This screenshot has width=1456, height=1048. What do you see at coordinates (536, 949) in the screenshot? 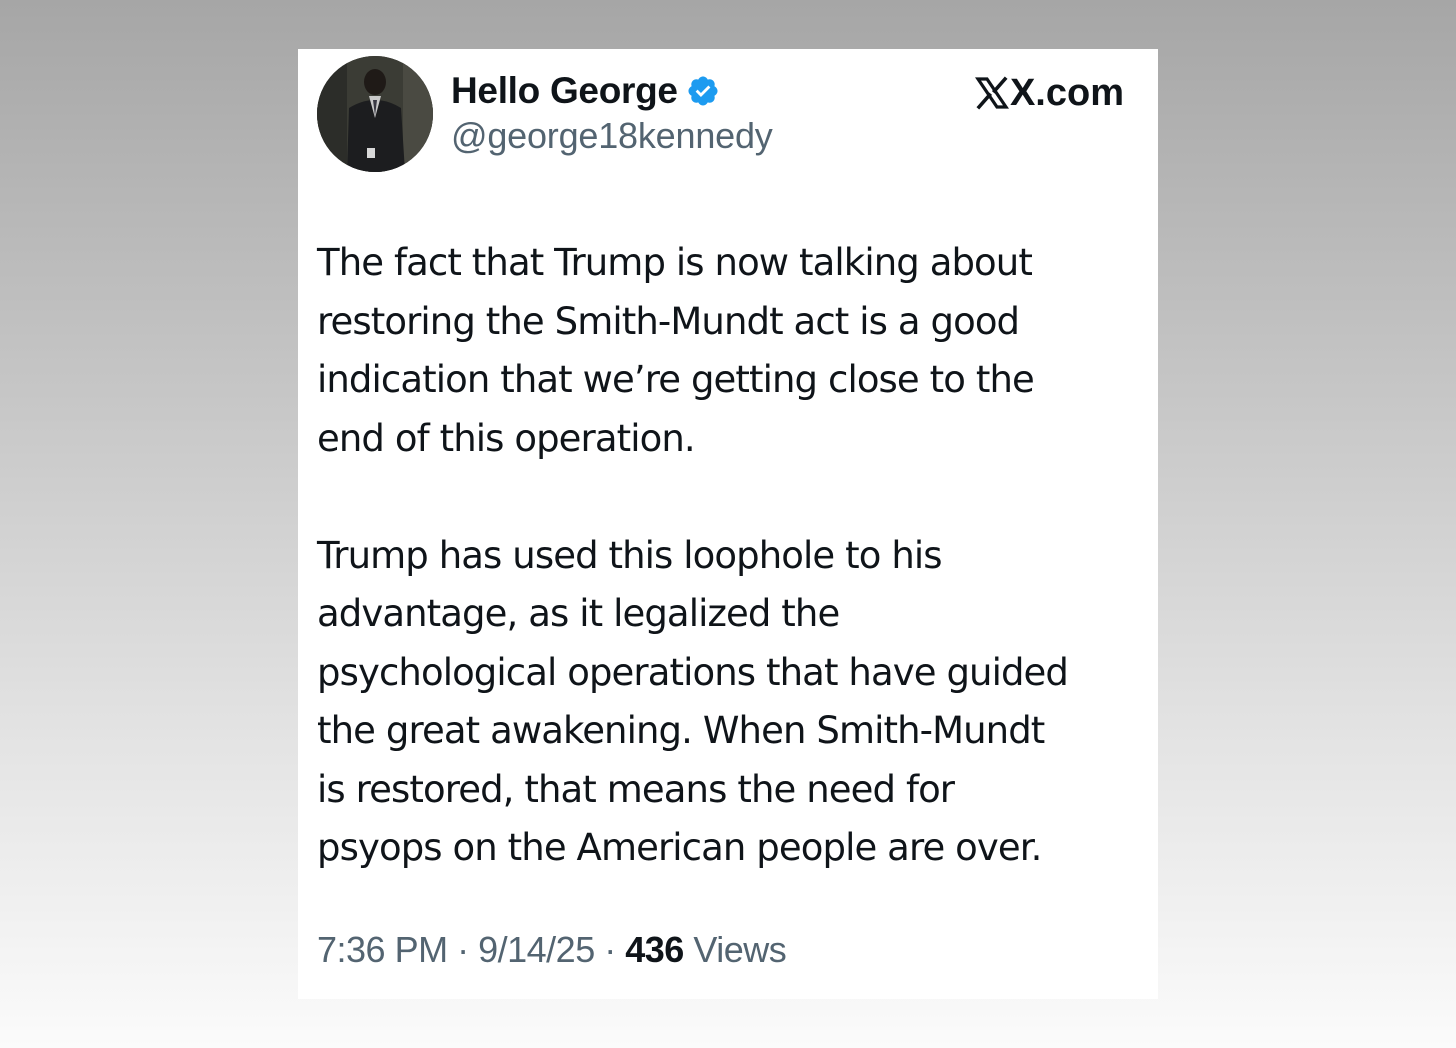
I see `tweet-date: 9/14/25` at bounding box center [536, 949].